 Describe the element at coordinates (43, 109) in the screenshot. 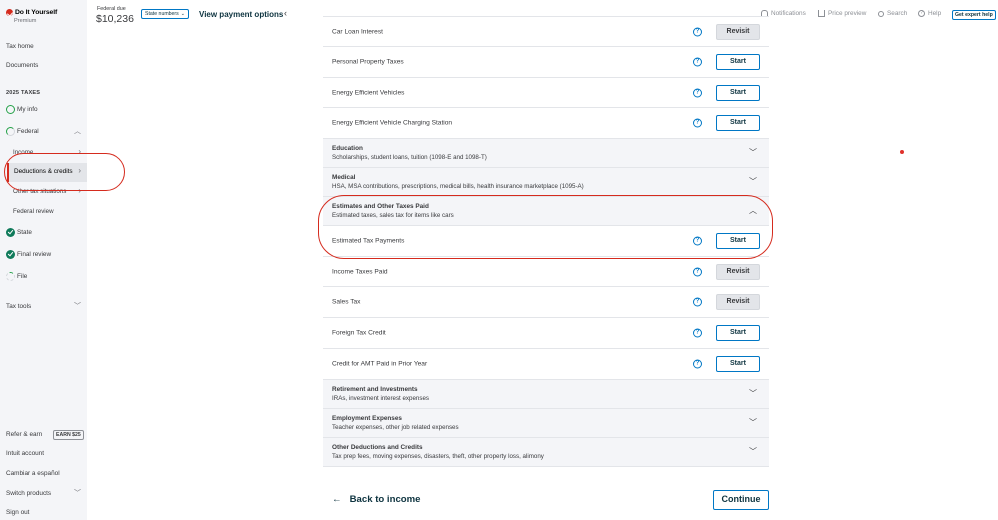

I see `sidebar-item-my-info: My info` at that location.